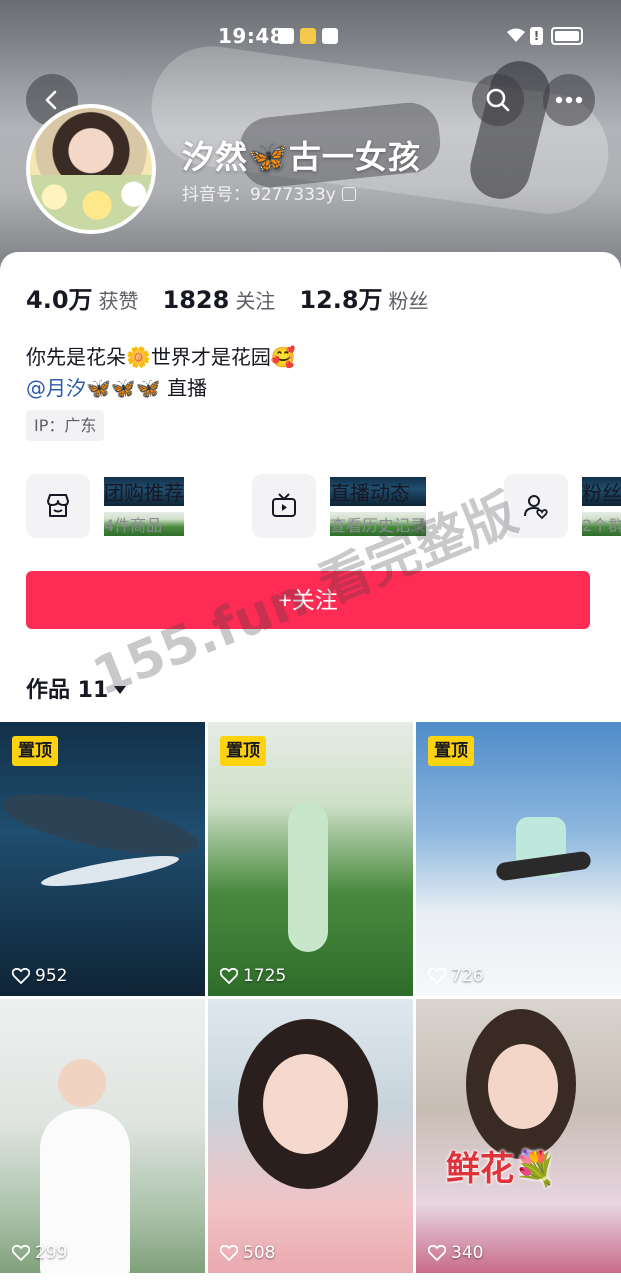 The image size is (621, 1280). What do you see at coordinates (82, 1083) in the screenshot?
I see `video-thumbnail-person` at bounding box center [82, 1083].